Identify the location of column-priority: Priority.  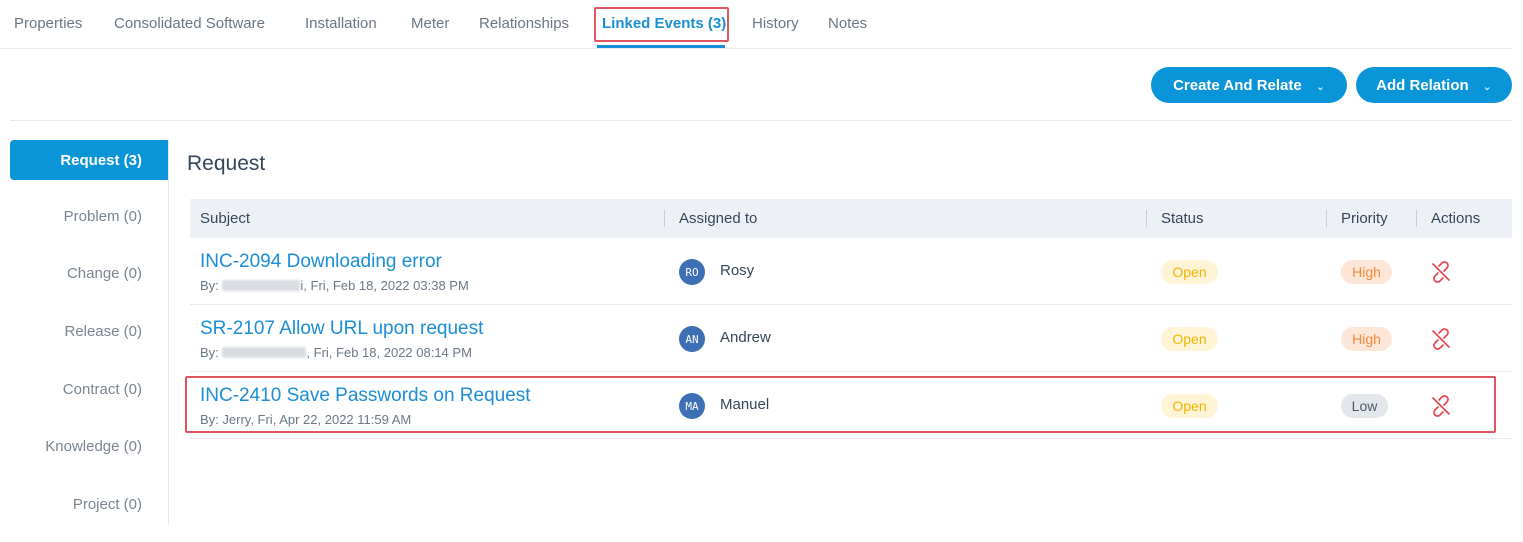
(1364, 218).